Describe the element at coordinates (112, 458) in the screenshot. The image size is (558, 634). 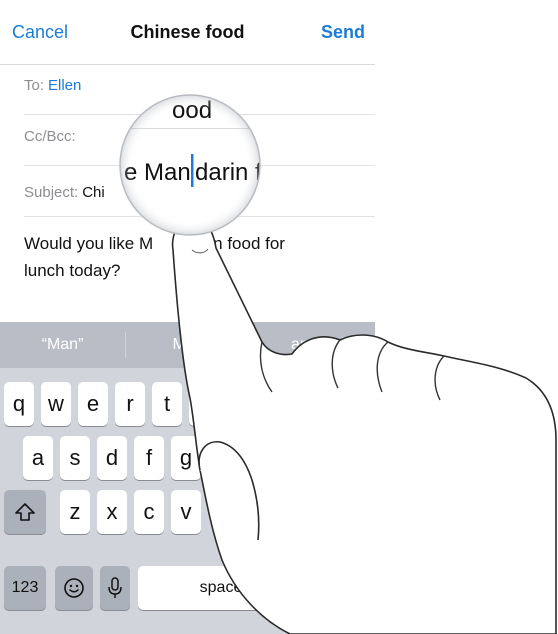
I see `key-d: d` at that location.